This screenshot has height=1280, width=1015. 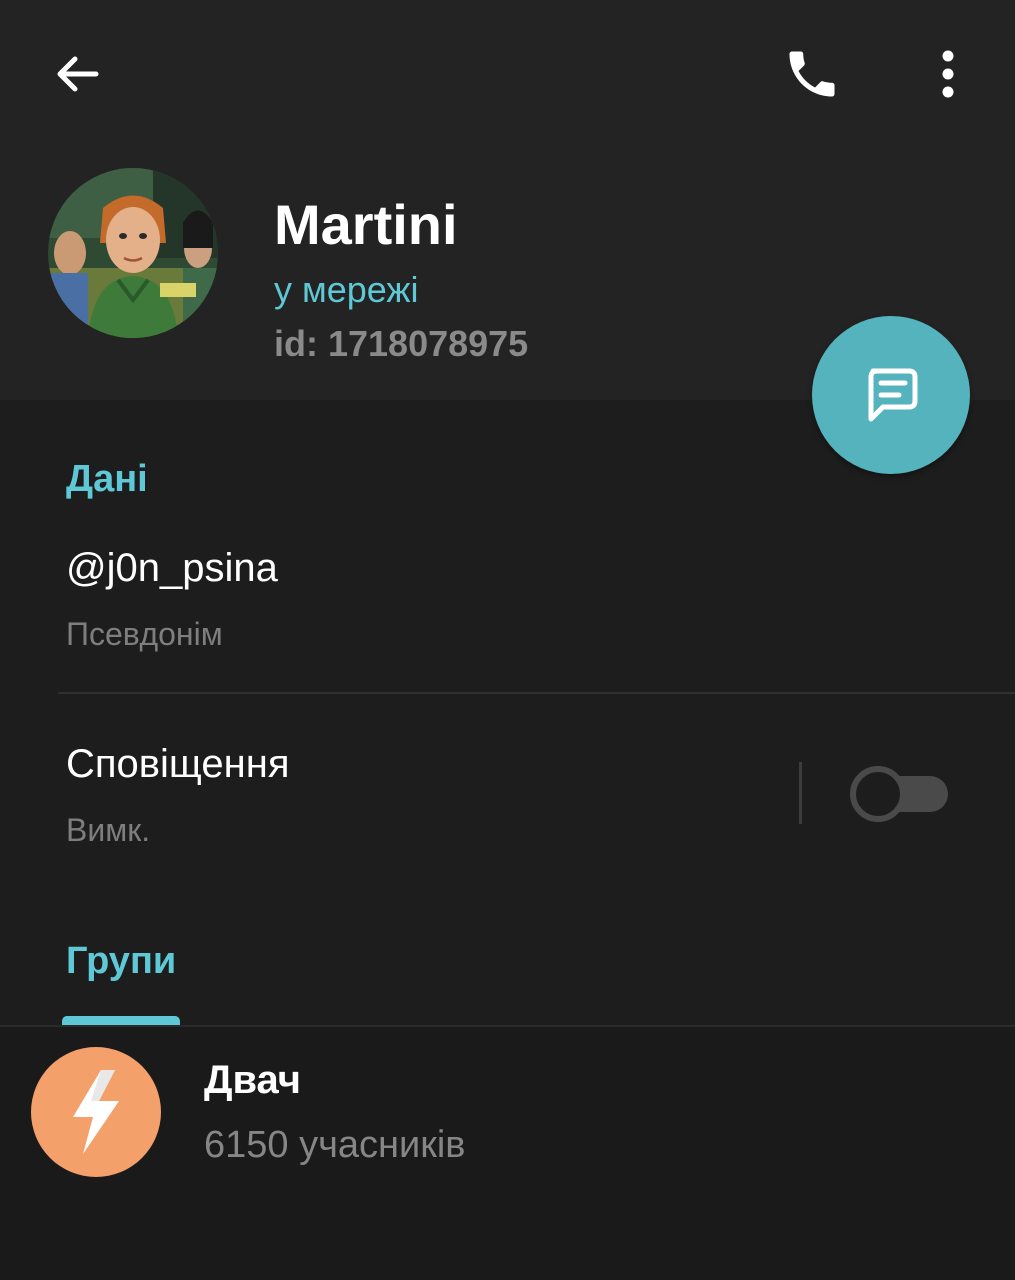 I want to click on group-avatar, so click(x=96, y=1112).